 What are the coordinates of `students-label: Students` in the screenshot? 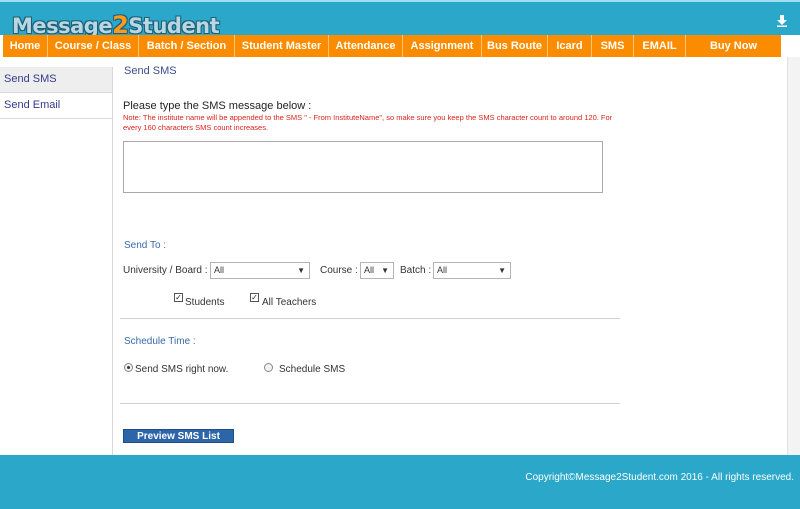 It's located at (205, 302).